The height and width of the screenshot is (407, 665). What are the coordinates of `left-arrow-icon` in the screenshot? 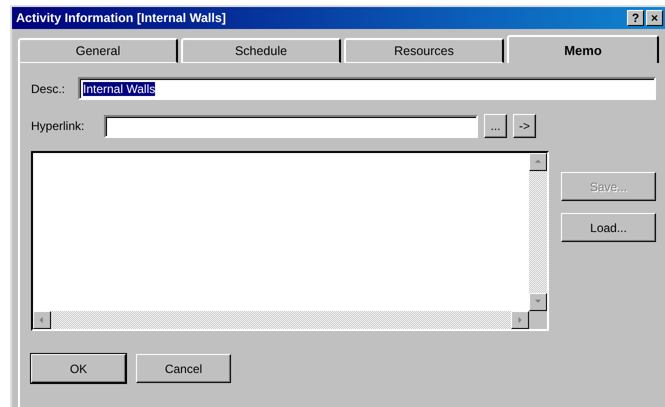 It's located at (42, 320).